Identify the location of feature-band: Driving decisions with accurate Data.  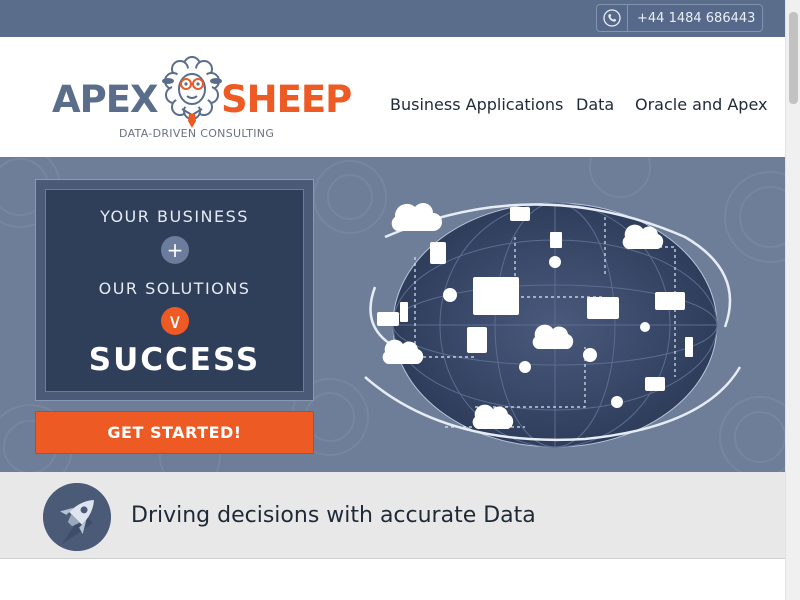
(392, 515).